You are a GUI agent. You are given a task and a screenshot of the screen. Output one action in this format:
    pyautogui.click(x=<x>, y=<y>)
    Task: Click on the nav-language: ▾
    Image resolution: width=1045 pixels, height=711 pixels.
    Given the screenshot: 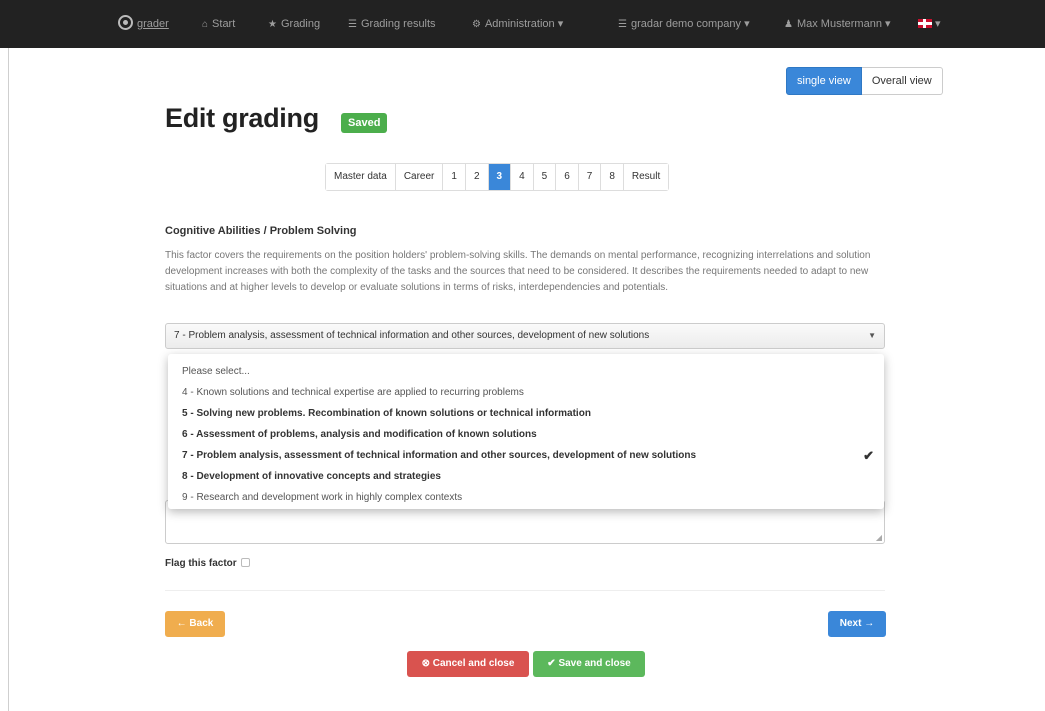 What is the action you would take?
    pyautogui.click(x=929, y=24)
    